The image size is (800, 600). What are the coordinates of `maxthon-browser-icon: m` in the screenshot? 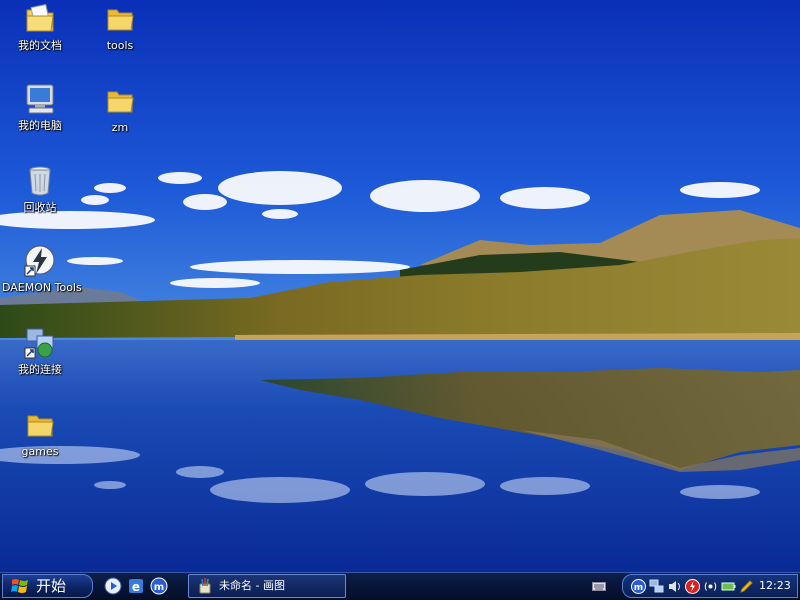 It's located at (159, 586).